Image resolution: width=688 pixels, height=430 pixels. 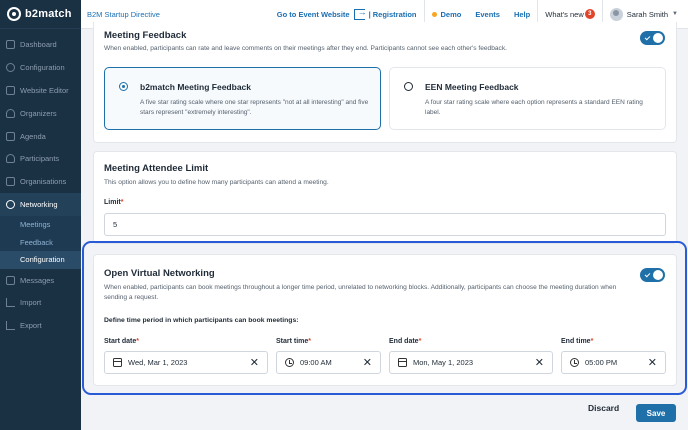 What do you see at coordinates (196, 87) in the screenshot?
I see `b2match-feedback-title: b2match Meeting Feedback` at bounding box center [196, 87].